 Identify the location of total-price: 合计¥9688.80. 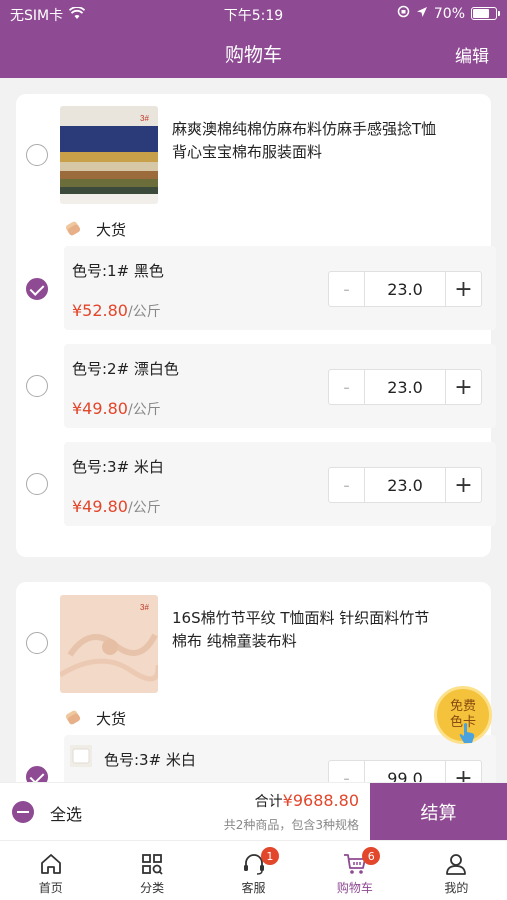
(307, 801).